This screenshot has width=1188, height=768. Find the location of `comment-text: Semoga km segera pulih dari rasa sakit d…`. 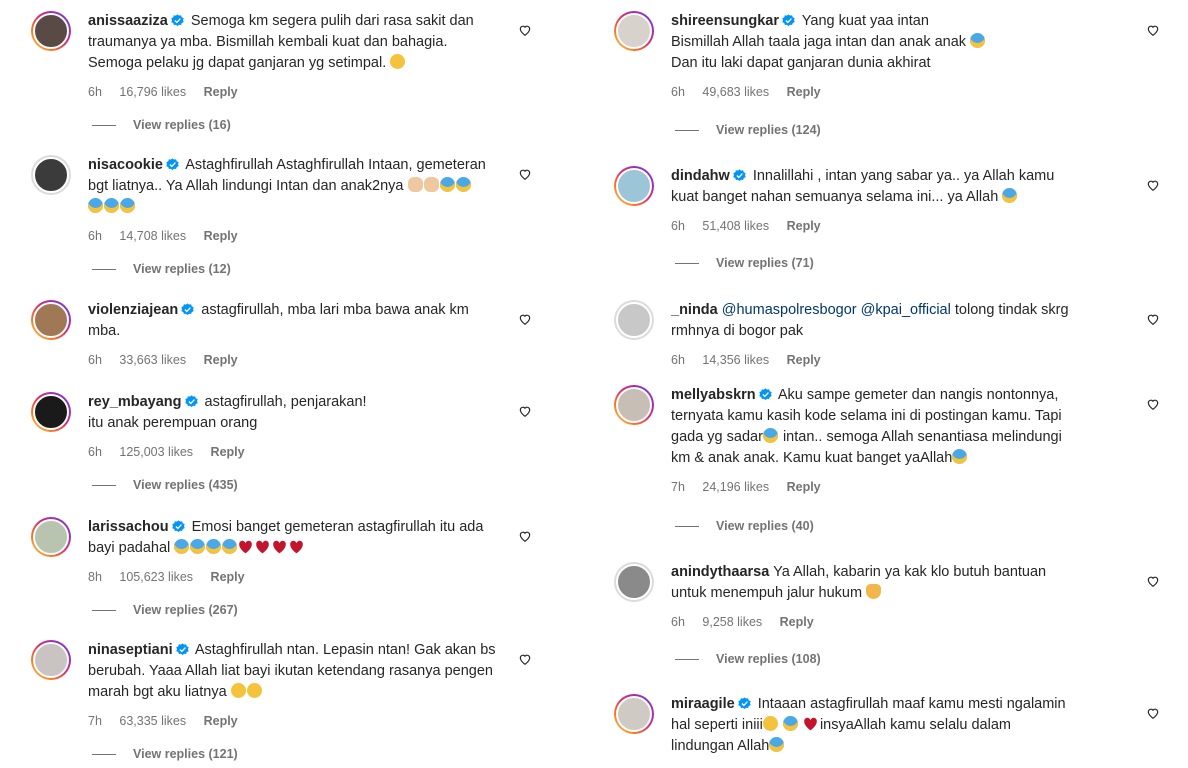

comment-text: Semoga km segera pulih dari rasa sakit d… is located at coordinates (332, 21).